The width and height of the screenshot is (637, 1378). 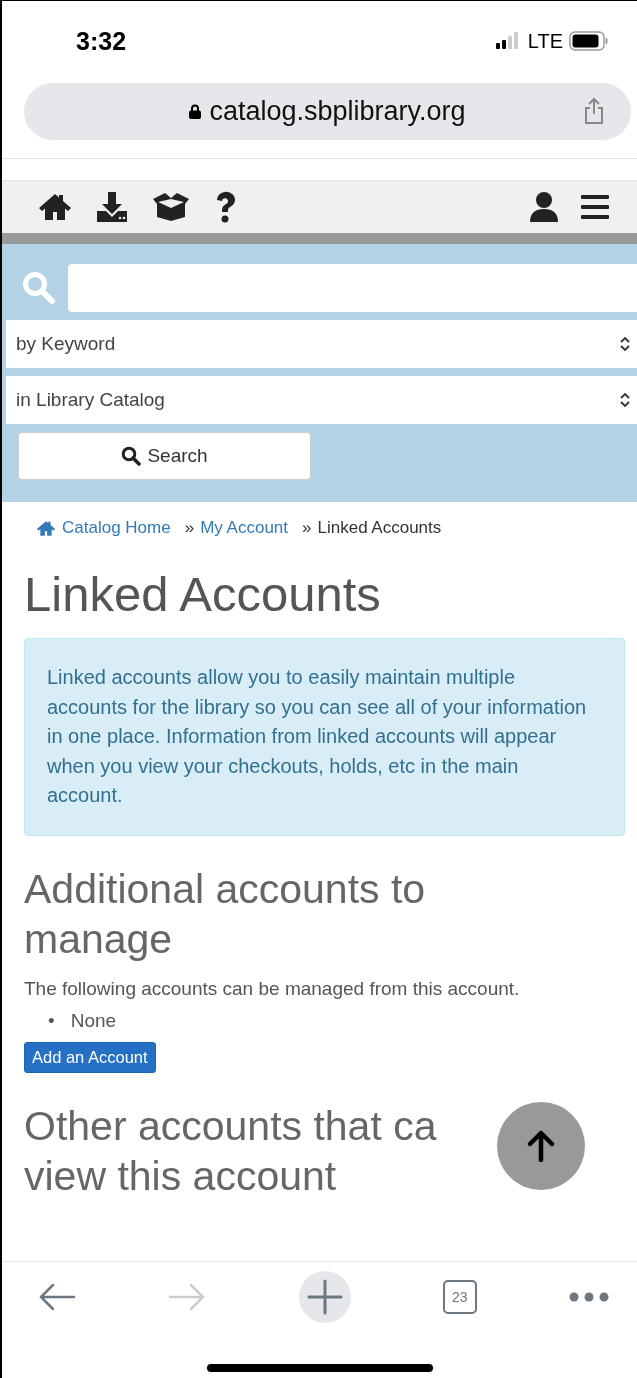 What do you see at coordinates (589, 1297) in the screenshot?
I see `more-icon` at bounding box center [589, 1297].